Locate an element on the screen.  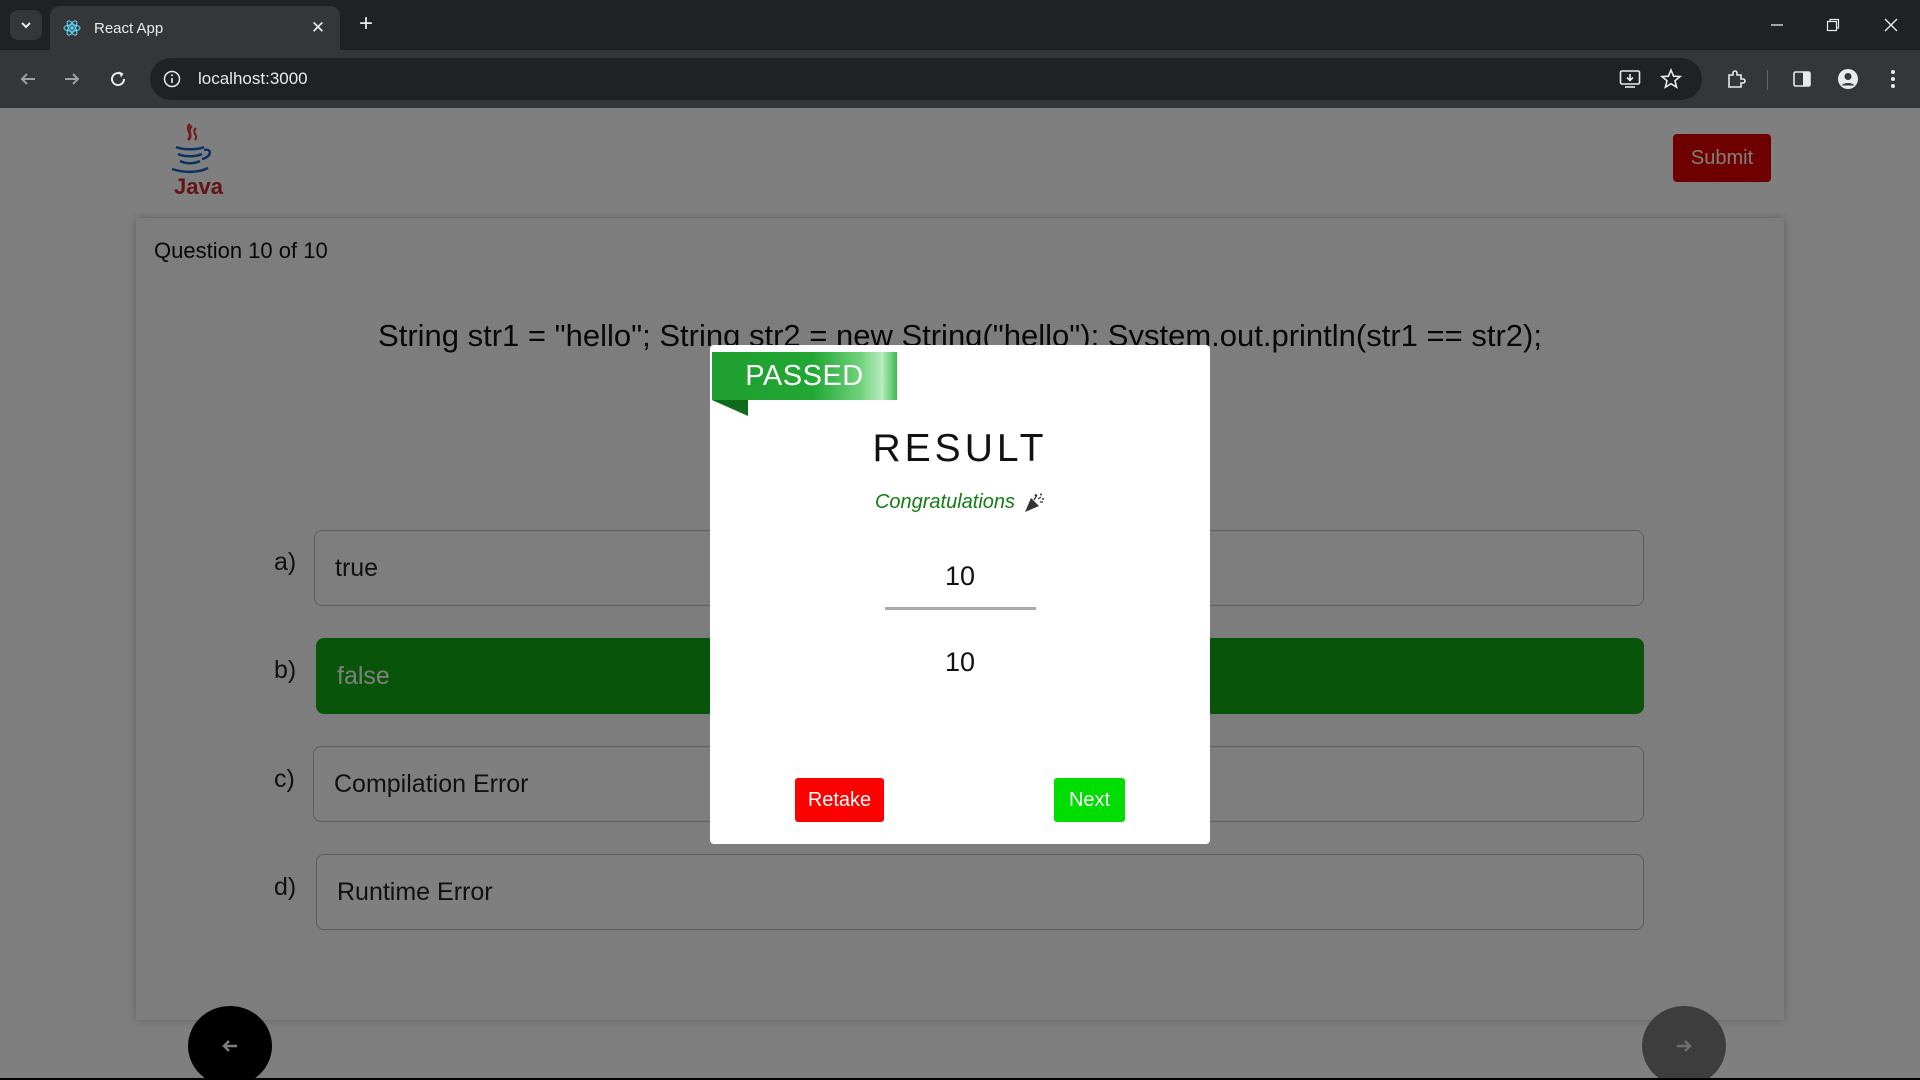
tab-close-icon: ✕ is located at coordinates (318, 28).